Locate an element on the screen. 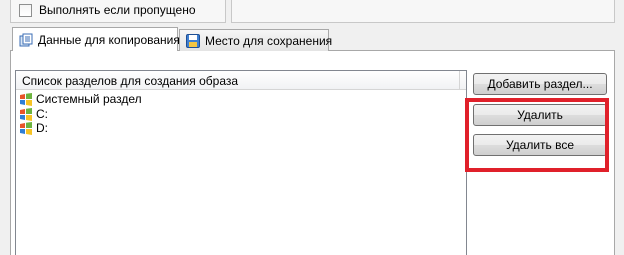 This screenshot has height=255, width=624. list-item-label: Системный раздел is located at coordinates (89, 99).